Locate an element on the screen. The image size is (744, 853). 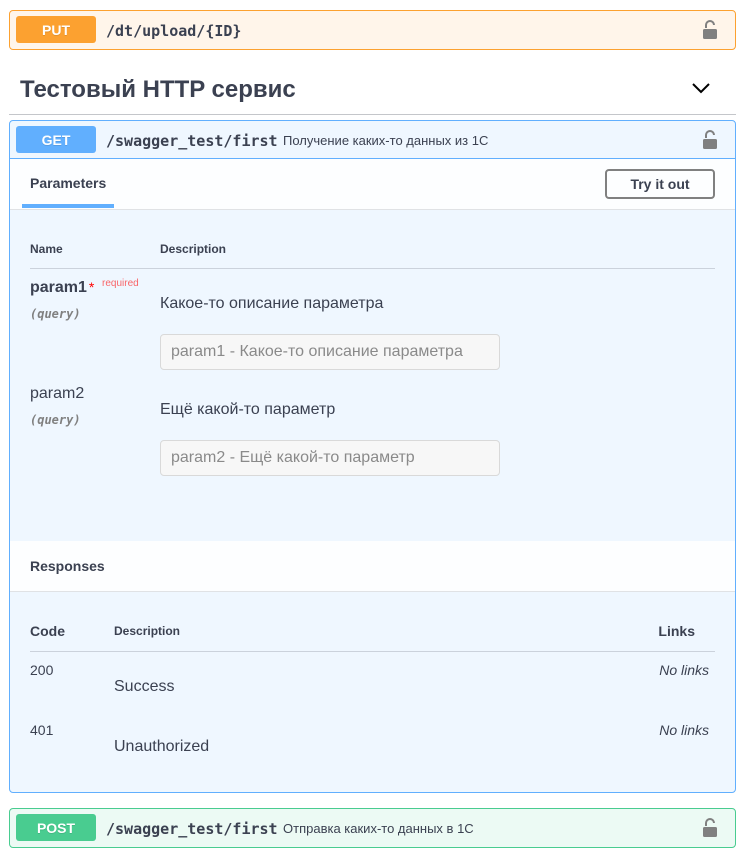
param-name: param2 is located at coordinates (57, 393).